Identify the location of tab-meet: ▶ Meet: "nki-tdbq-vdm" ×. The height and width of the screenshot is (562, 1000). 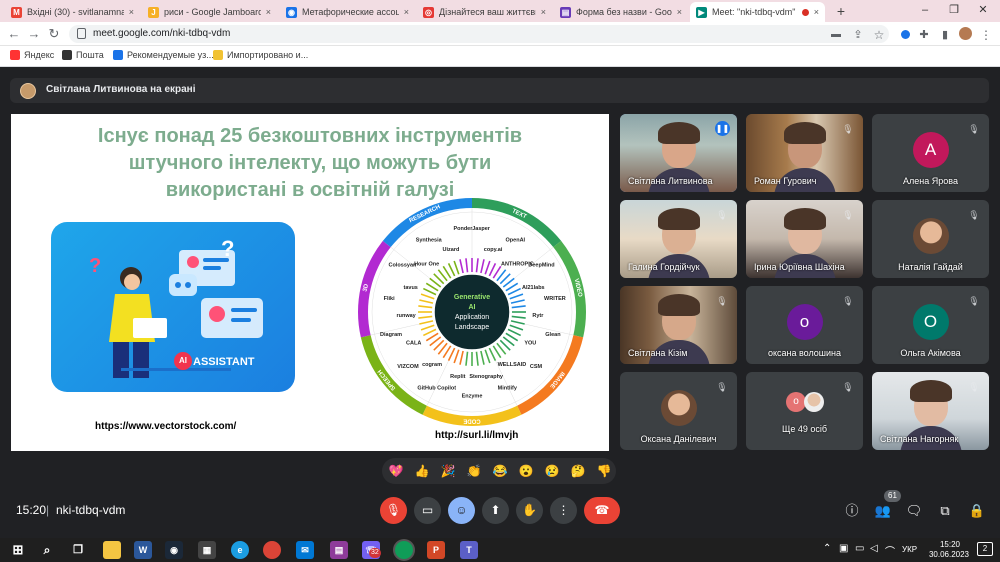
(757, 12).